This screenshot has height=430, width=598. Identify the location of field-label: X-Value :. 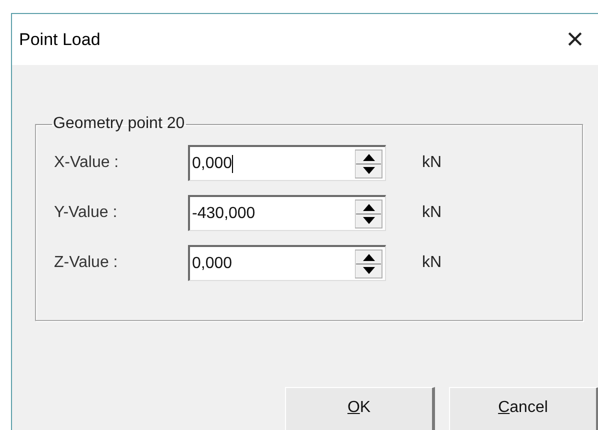
(87, 163).